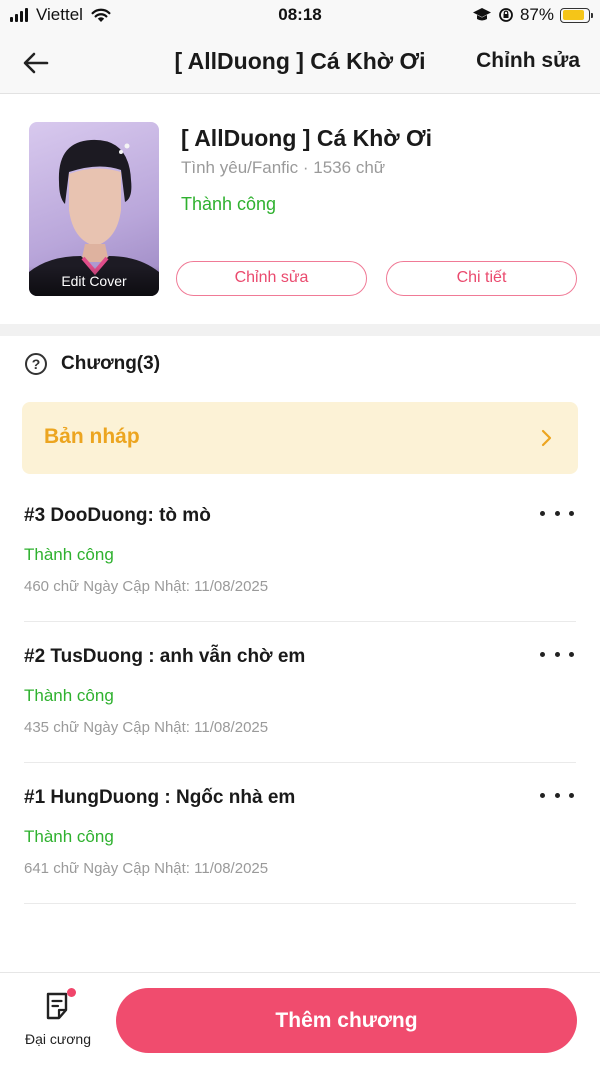  I want to click on outline-label: Đại cương, so click(58, 1039).